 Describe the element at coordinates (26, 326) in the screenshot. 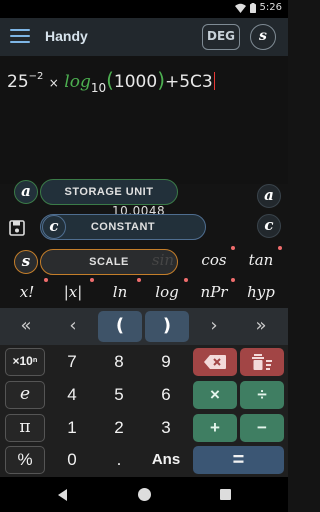

I see `jump-start-key: «` at that location.